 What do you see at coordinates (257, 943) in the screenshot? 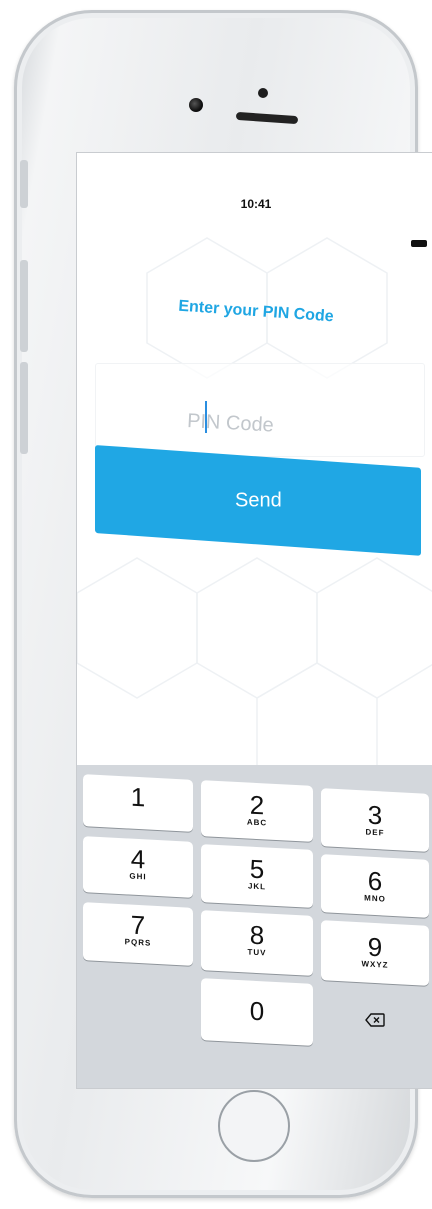
I see `key-8: 8 TUV` at bounding box center [257, 943].